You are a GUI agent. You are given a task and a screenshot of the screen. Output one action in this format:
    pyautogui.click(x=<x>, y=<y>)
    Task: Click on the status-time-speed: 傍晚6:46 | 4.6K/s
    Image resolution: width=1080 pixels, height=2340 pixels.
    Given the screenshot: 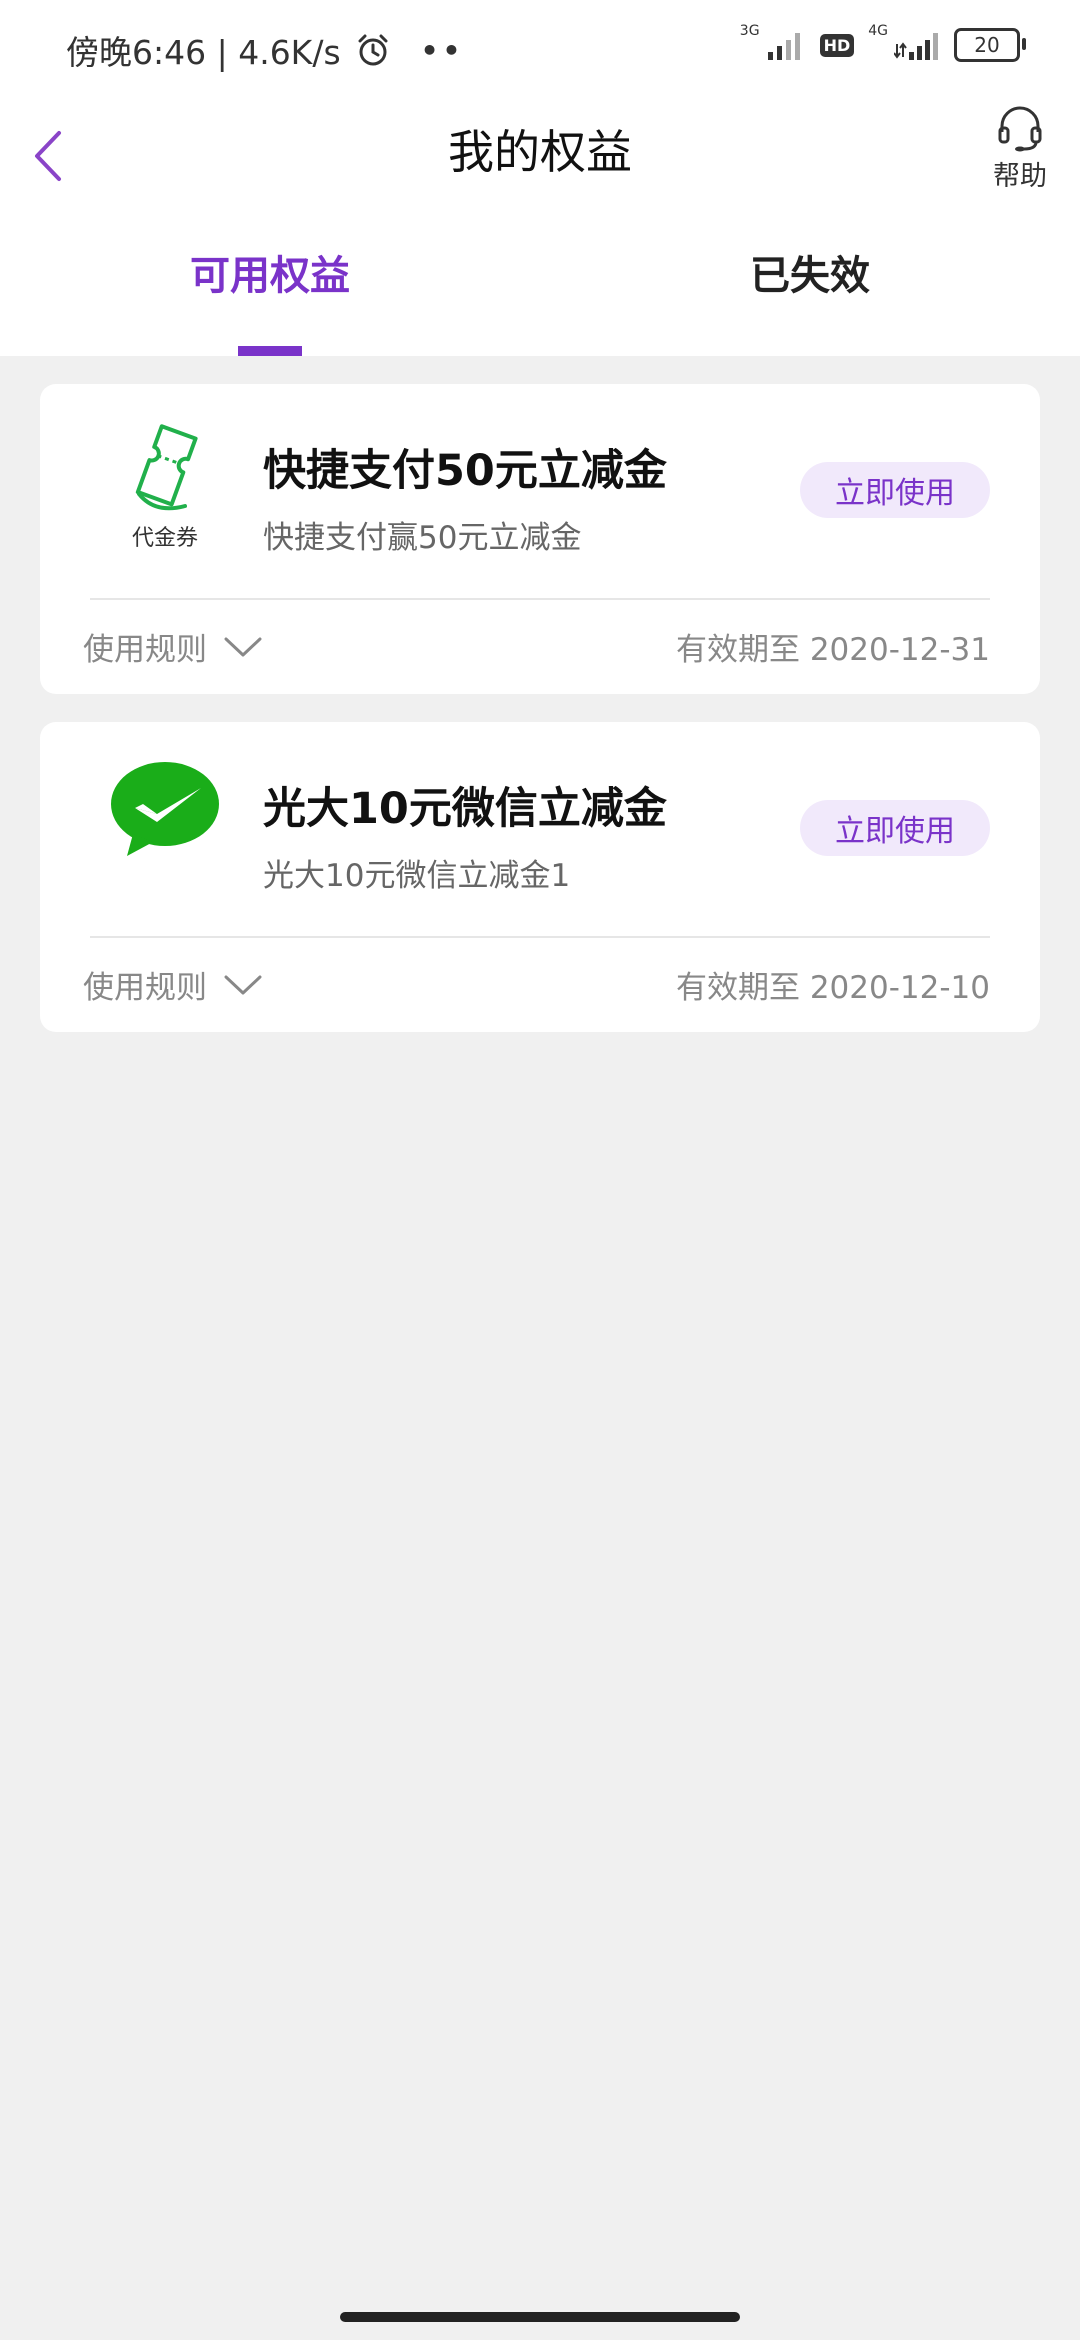 What is the action you would take?
    pyautogui.click(x=203, y=52)
    